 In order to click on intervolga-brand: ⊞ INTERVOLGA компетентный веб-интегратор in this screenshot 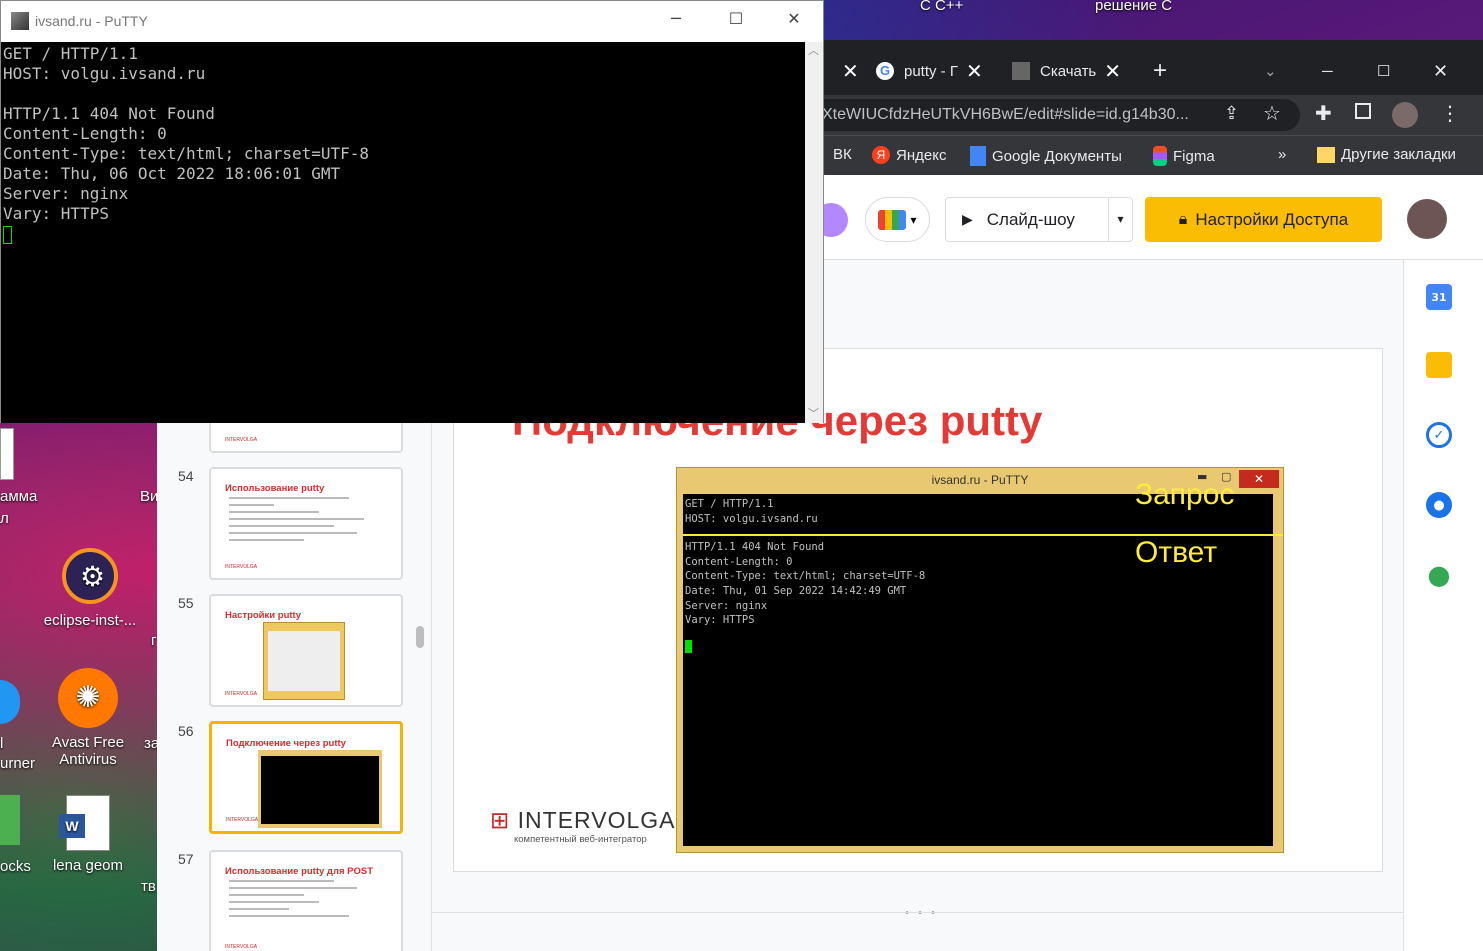, I will do `click(583, 826)`.